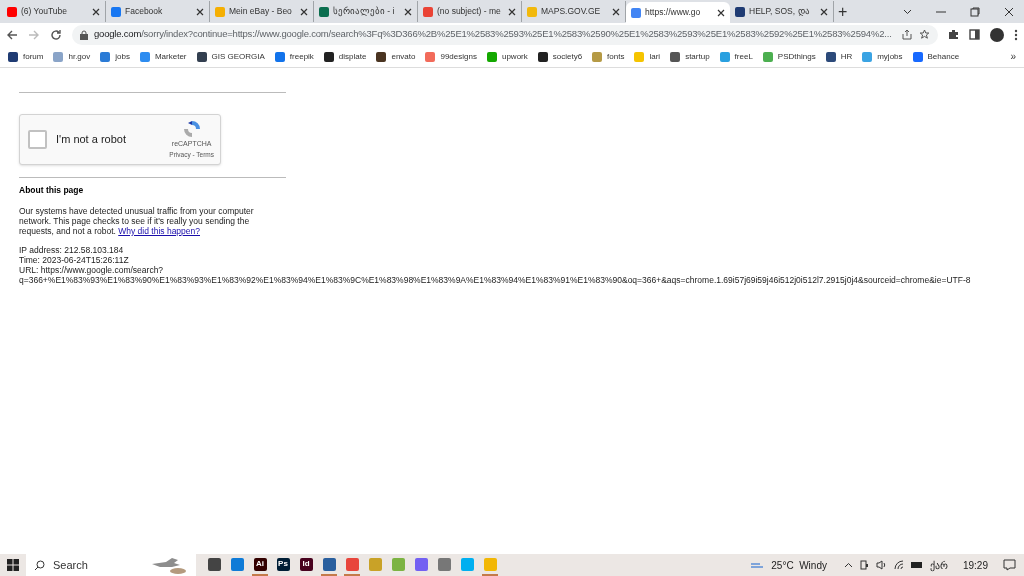 This screenshot has width=1024, height=576. What do you see at coordinates (495, 279) in the screenshot?
I see `url-query-text: q=366+%E1%83%93%E1%83%90%E1%83%93%E1%83%92%E1%83%94%E1%83%9C%E1%83%98%E1%83%9A%E1%83%94%E1%83%91%E1%83%90&oq=366+&aqs=chrome.1.69i57j69i59j46i512j0i512l7.2915j0j4&sourceid=chrome&ie=UTF-8` at bounding box center [495, 279].